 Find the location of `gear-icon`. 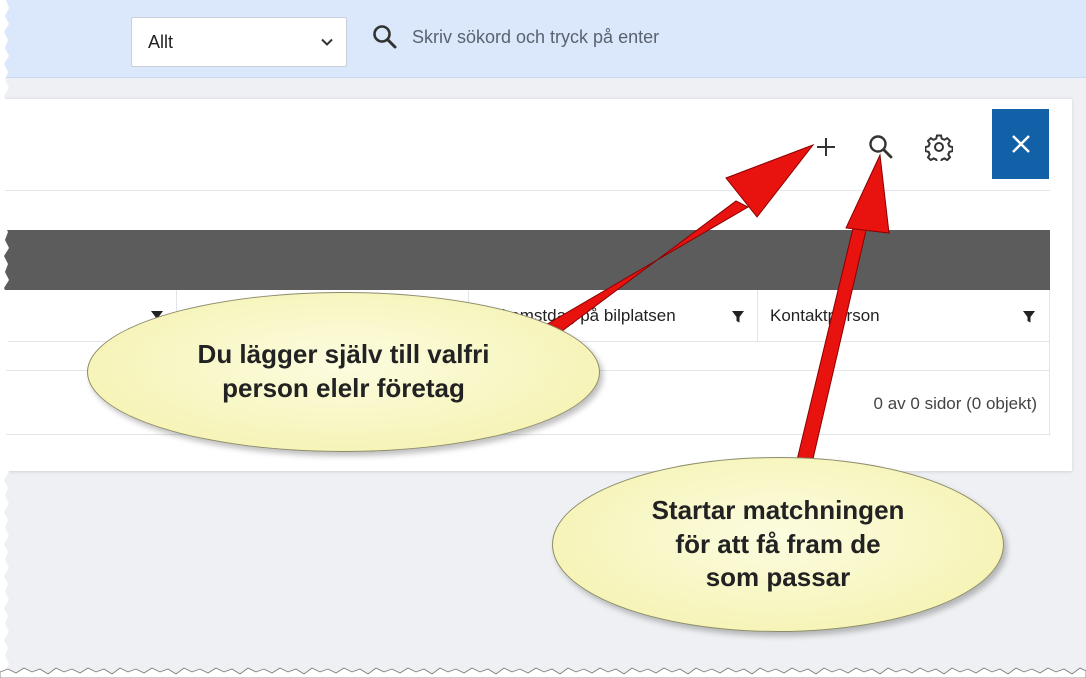

gear-icon is located at coordinates (939, 147).